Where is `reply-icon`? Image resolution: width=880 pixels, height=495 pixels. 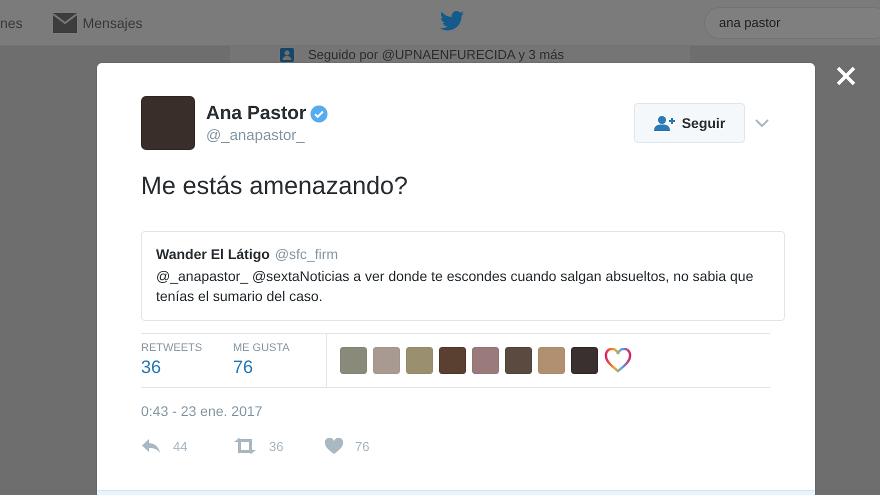 reply-icon is located at coordinates (151, 446).